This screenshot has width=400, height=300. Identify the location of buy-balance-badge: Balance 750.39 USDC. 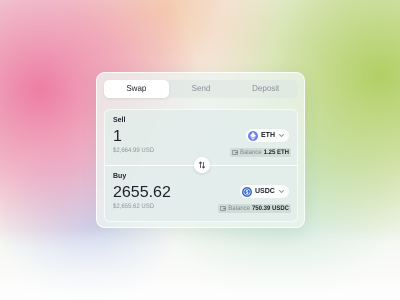
(254, 208).